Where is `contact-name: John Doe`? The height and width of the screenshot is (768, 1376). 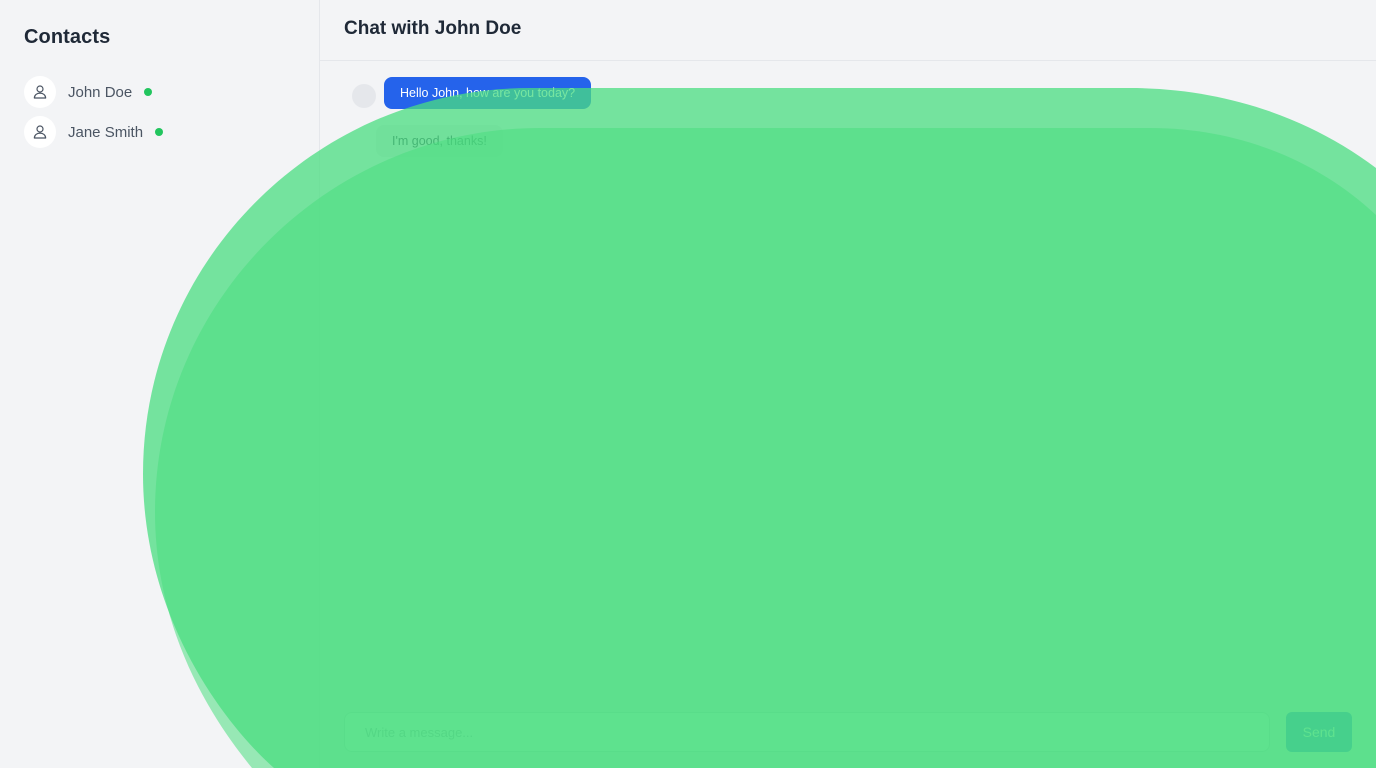 contact-name: John Doe is located at coordinates (100, 92).